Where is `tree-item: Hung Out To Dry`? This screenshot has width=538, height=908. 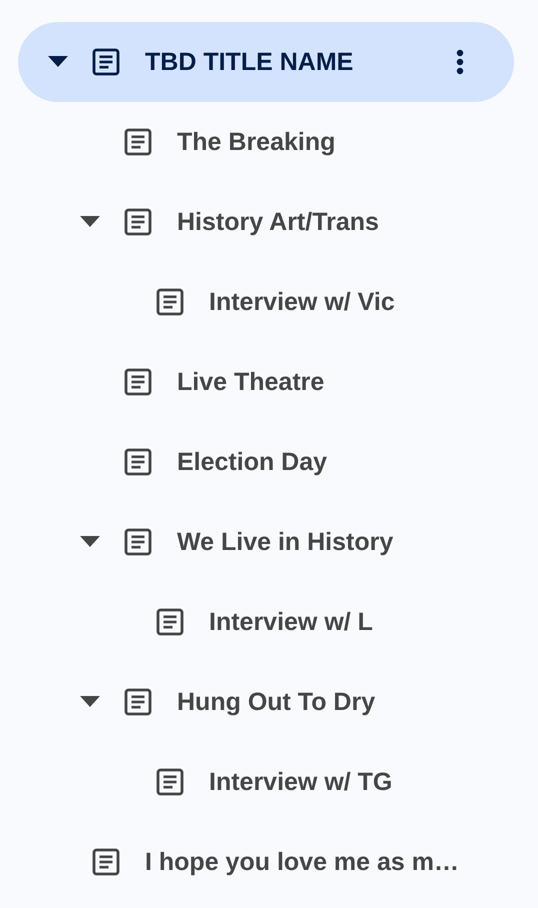
tree-item: Hung Out To Dry is located at coordinates (266, 702).